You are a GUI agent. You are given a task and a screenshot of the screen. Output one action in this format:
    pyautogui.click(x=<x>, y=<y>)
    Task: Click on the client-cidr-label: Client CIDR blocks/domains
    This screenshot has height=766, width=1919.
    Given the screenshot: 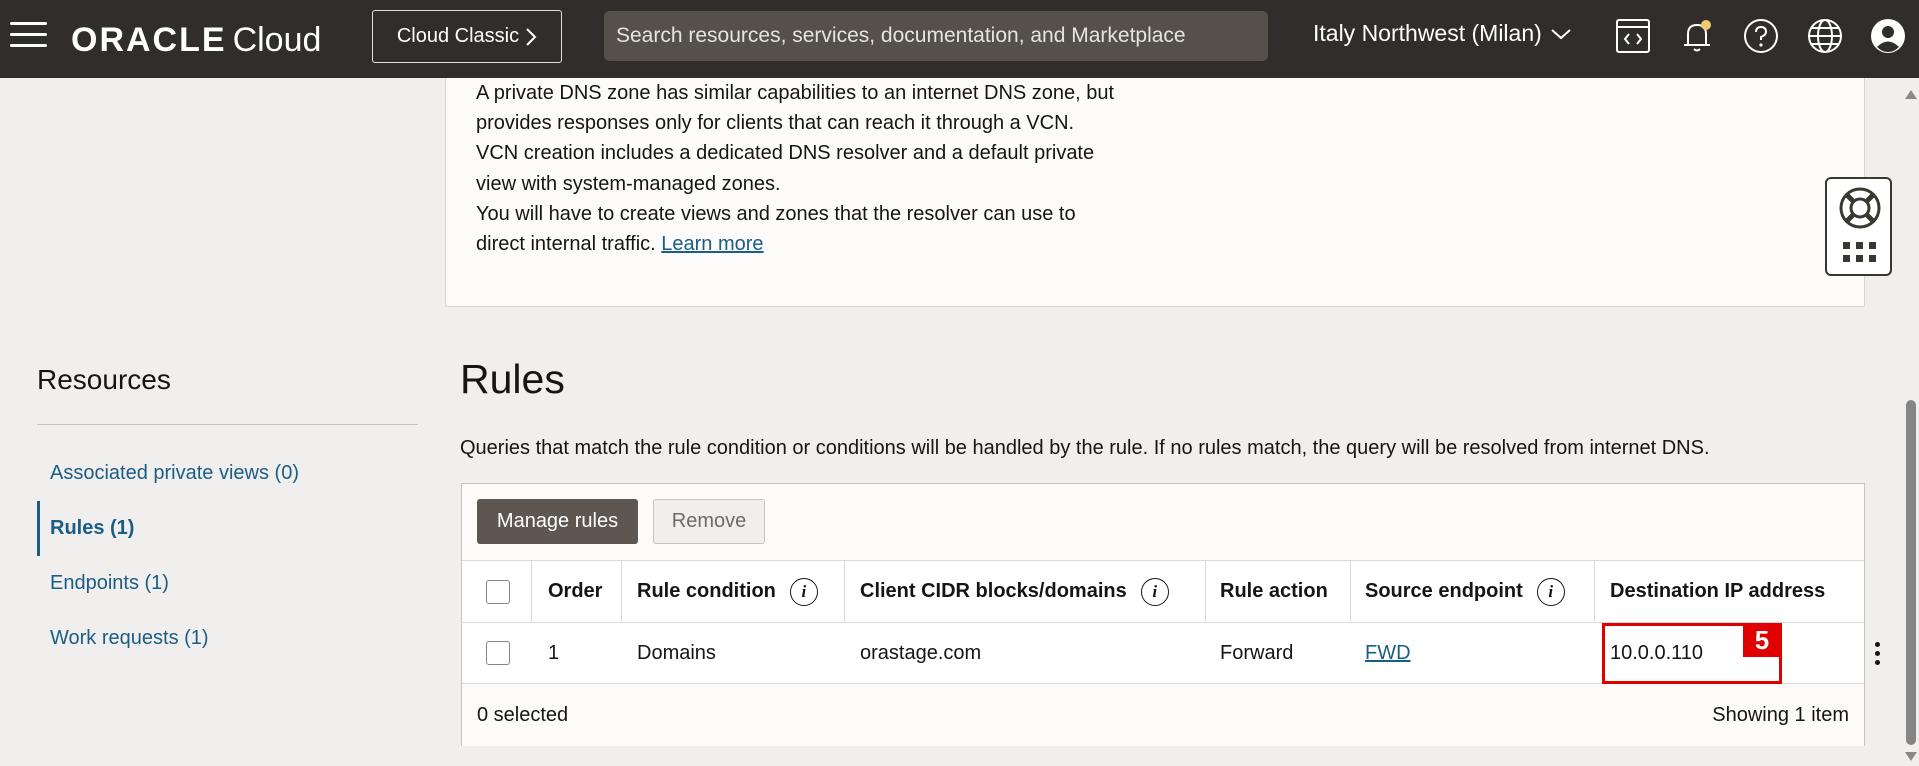 What is the action you would take?
    pyautogui.click(x=993, y=591)
    